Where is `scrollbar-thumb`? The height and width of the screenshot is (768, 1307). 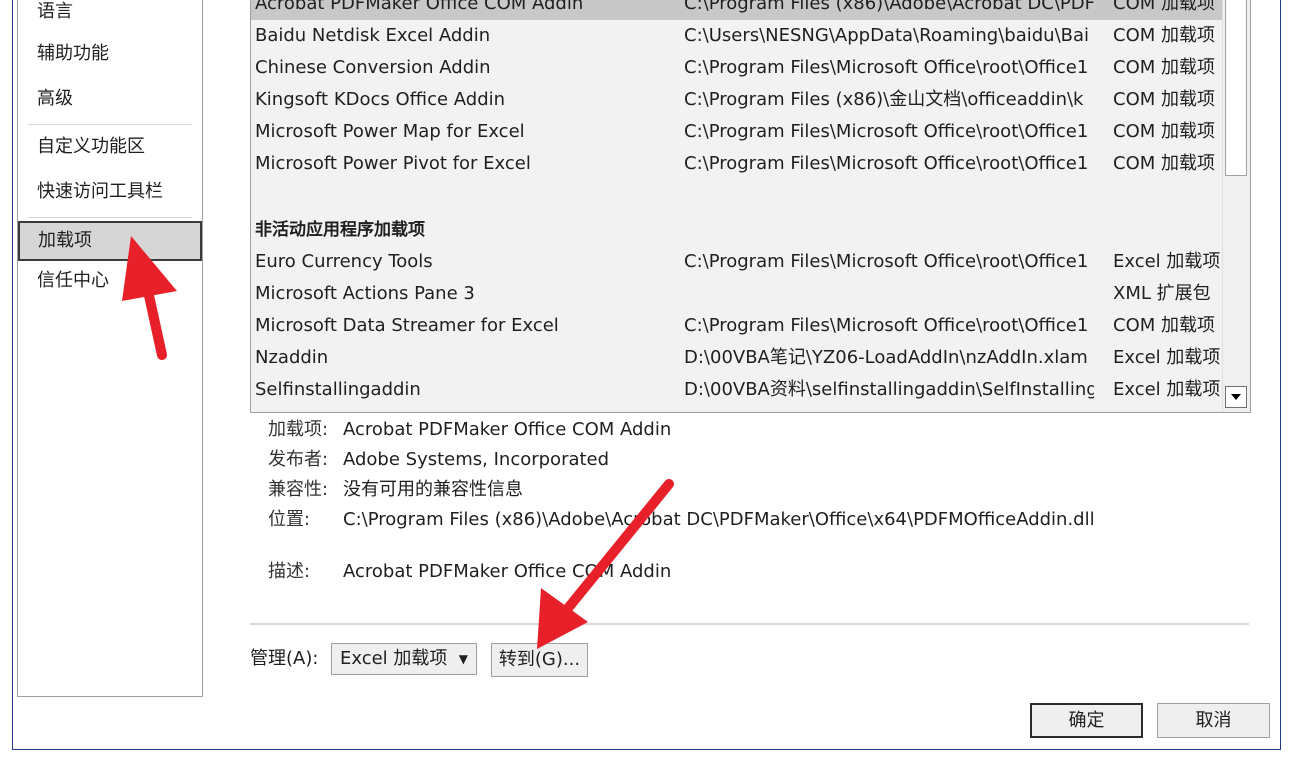
scrollbar-thumb is located at coordinates (1236, 88).